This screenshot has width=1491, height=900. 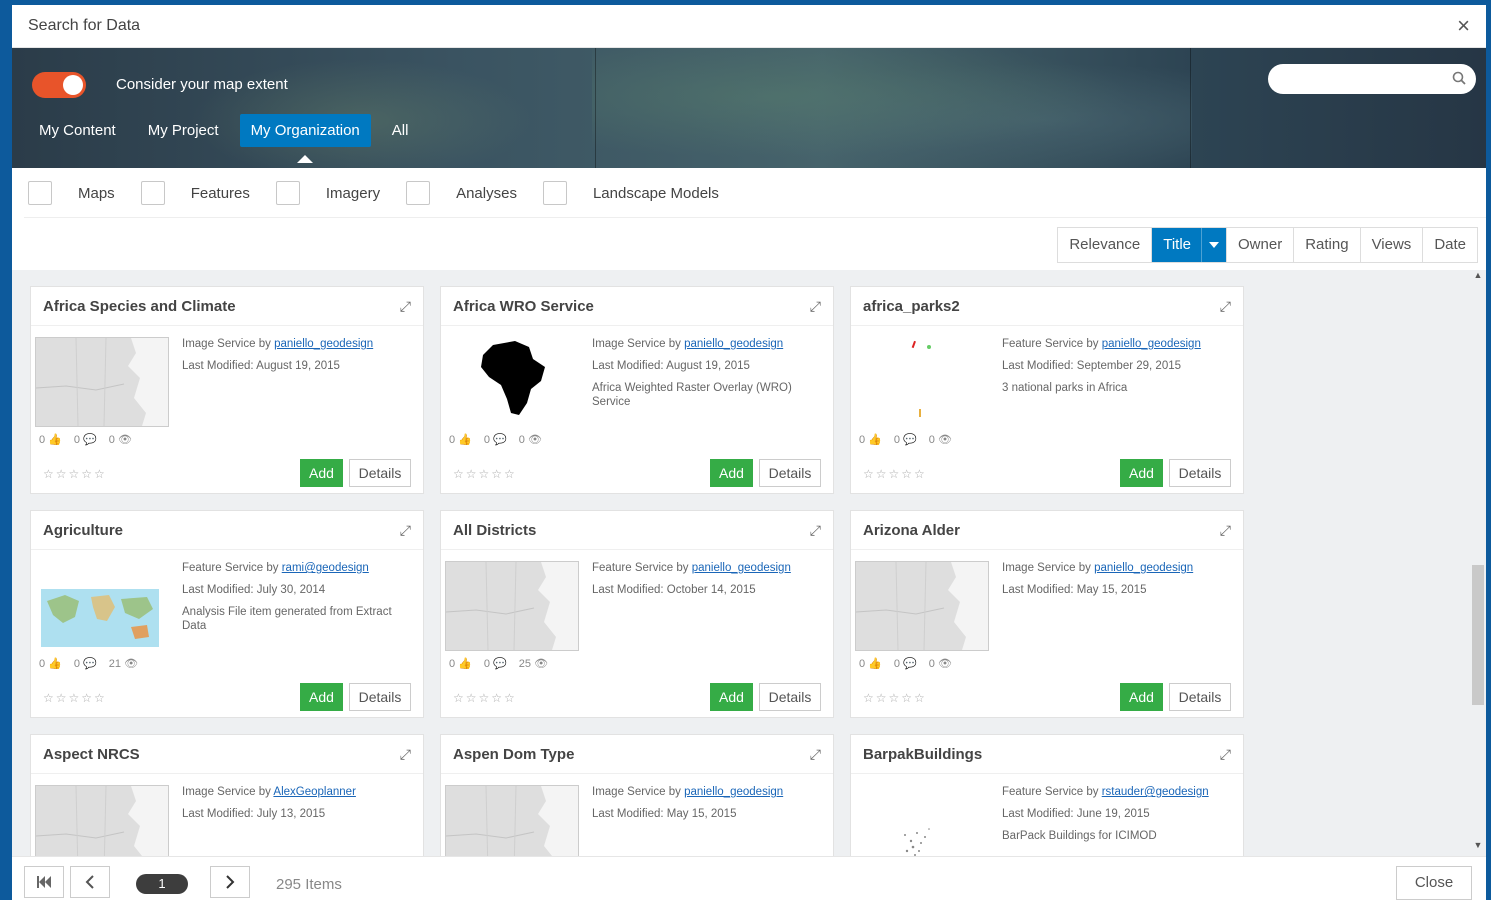 What do you see at coordinates (91, 754) in the screenshot?
I see `card-title: Aspect NRCS` at bounding box center [91, 754].